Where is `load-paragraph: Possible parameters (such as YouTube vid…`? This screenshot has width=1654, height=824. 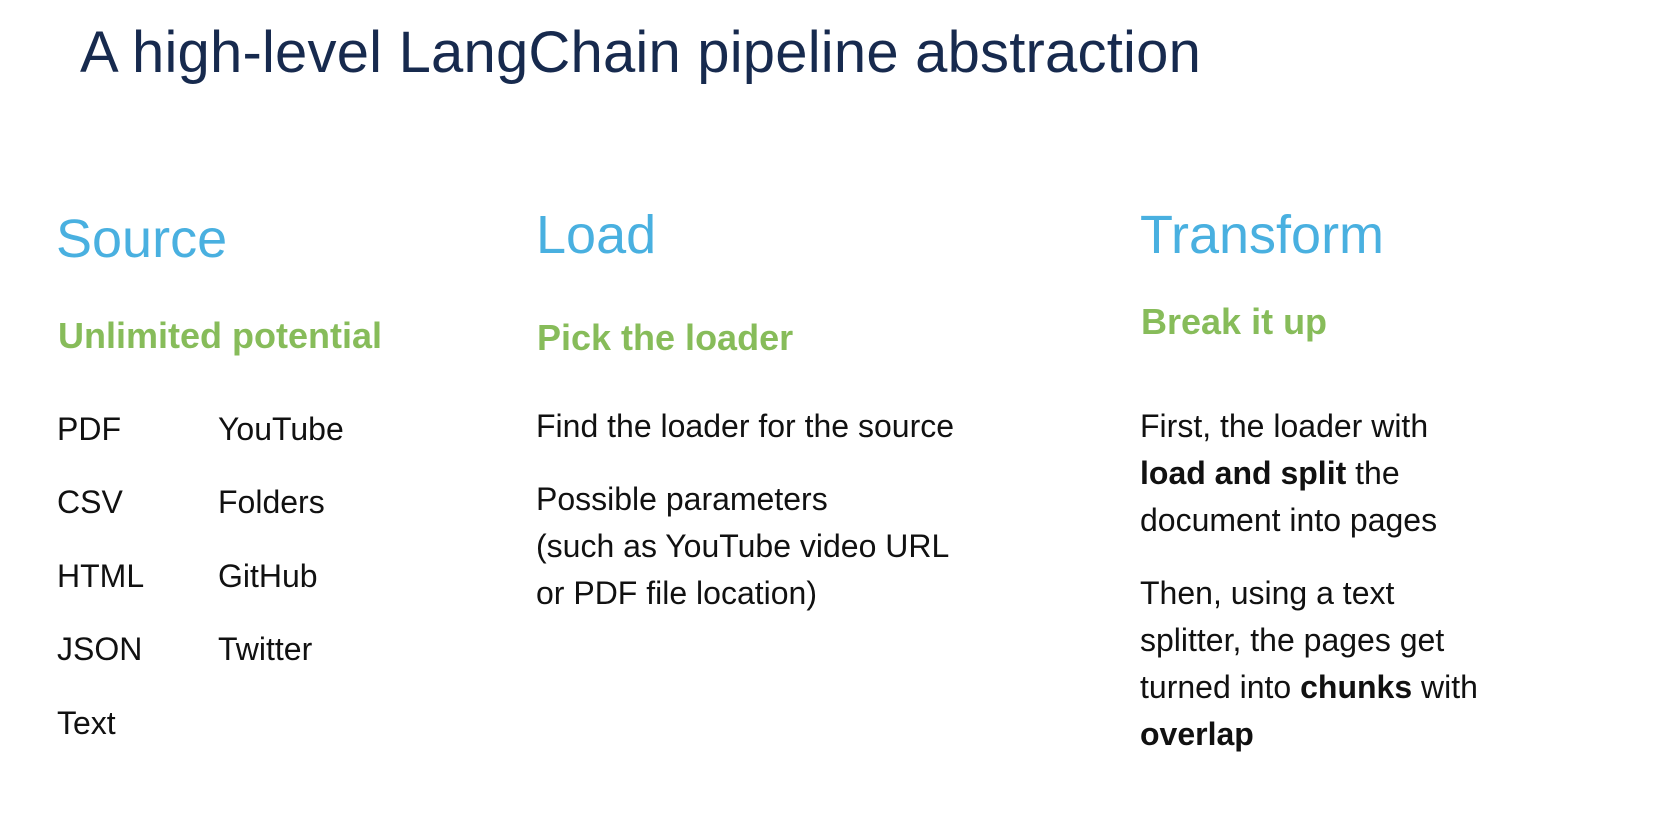
load-paragraph: Possible parameters (such as YouTube vid… is located at coordinates (742, 546).